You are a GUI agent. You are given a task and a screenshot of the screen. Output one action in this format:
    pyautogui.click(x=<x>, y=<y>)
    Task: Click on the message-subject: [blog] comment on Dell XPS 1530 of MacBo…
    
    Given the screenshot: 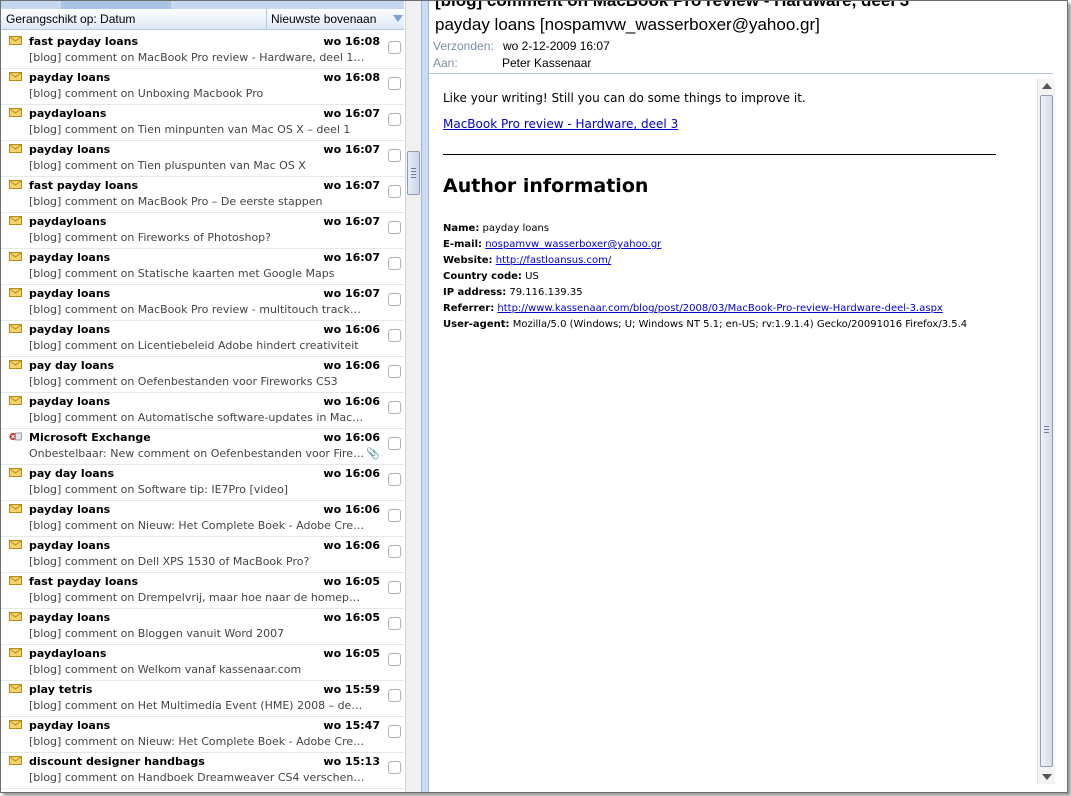 What is the action you would take?
    pyautogui.click(x=169, y=561)
    